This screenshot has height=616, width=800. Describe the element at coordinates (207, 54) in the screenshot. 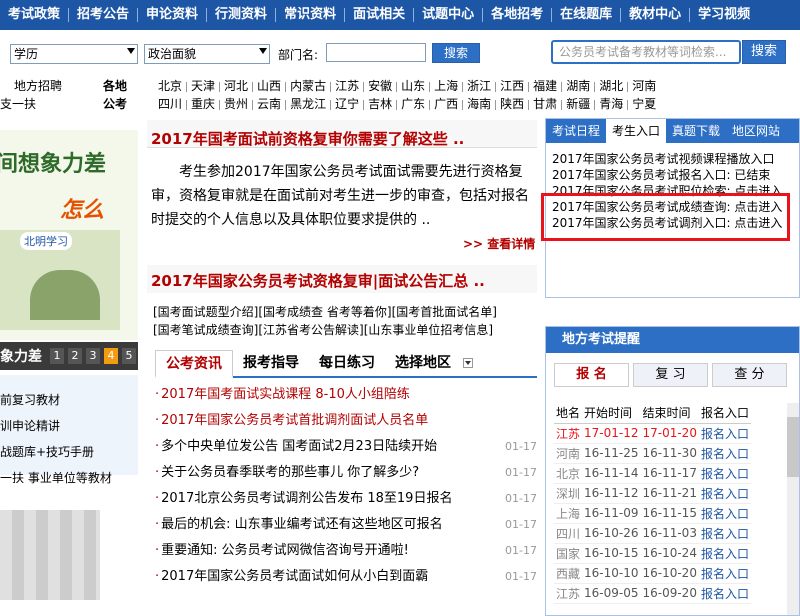

I see `politics-select: 政治面貌` at that location.